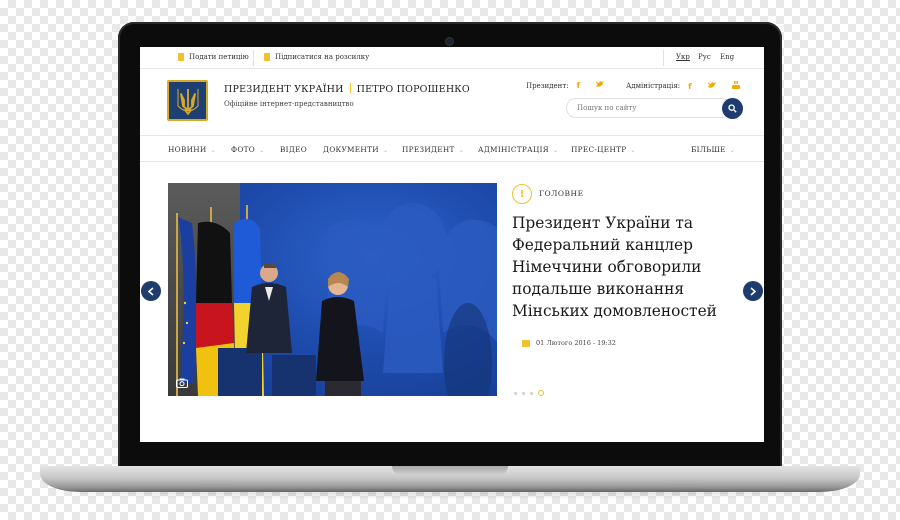 This screenshot has width=900, height=520. What do you see at coordinates (547, 85) in the screenshot?
I see `president-label: Президент:` at bounding box center [547, 85].